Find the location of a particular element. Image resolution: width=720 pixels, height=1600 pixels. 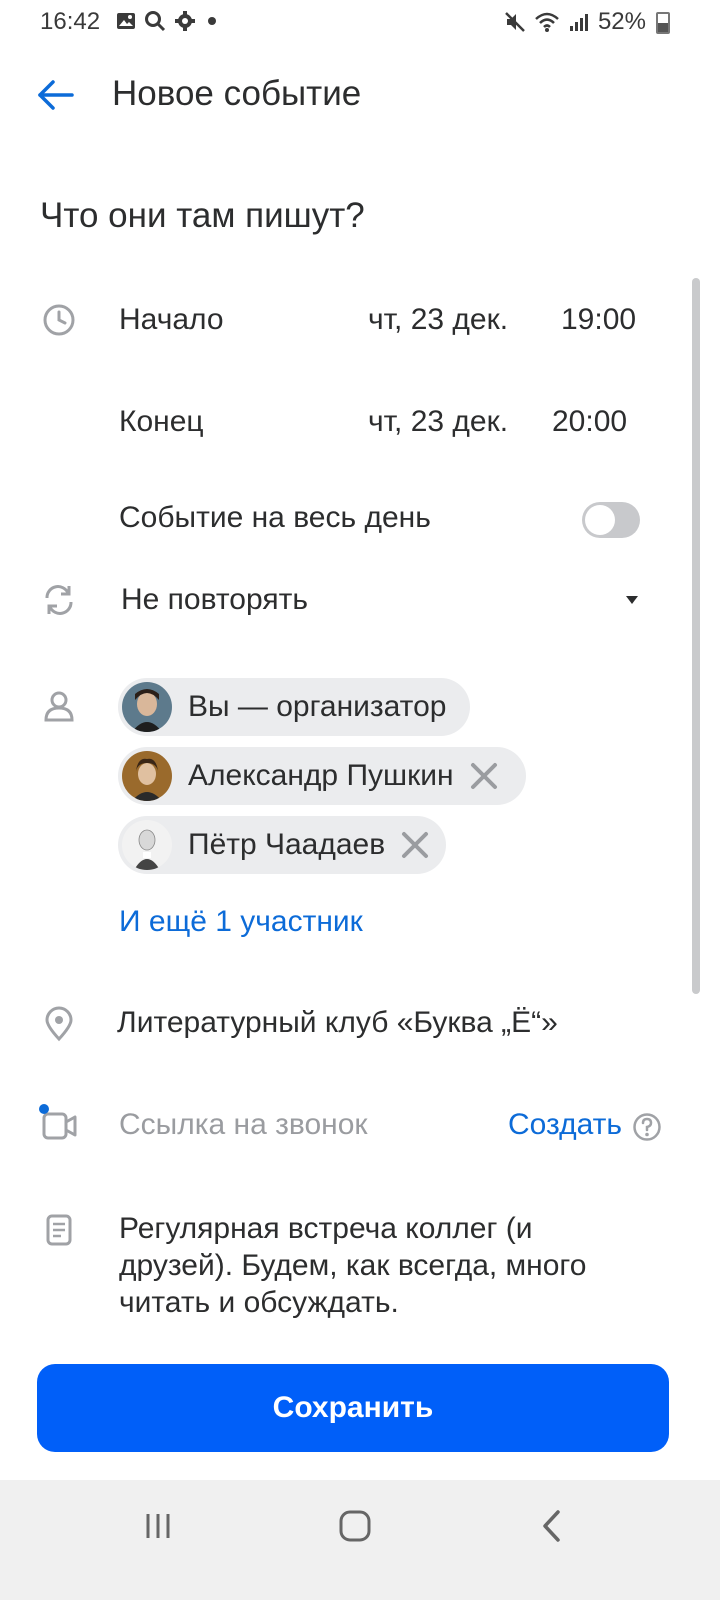

dot-icon is located at coordinates (212, 21).